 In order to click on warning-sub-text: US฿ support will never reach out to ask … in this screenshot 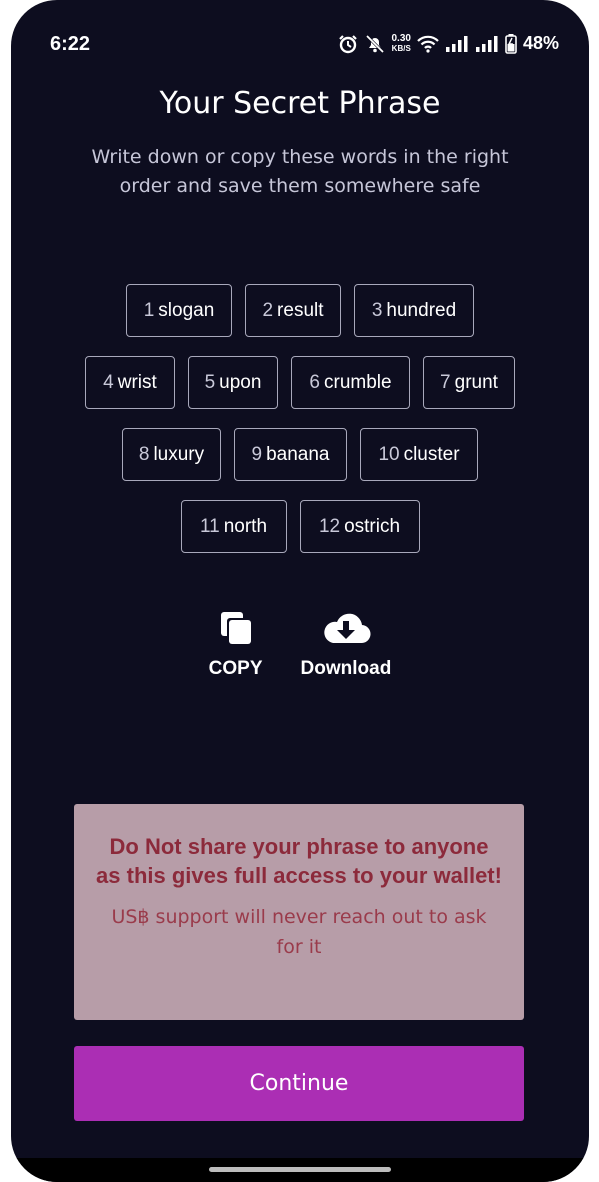, I will do `click(299, 932)`.